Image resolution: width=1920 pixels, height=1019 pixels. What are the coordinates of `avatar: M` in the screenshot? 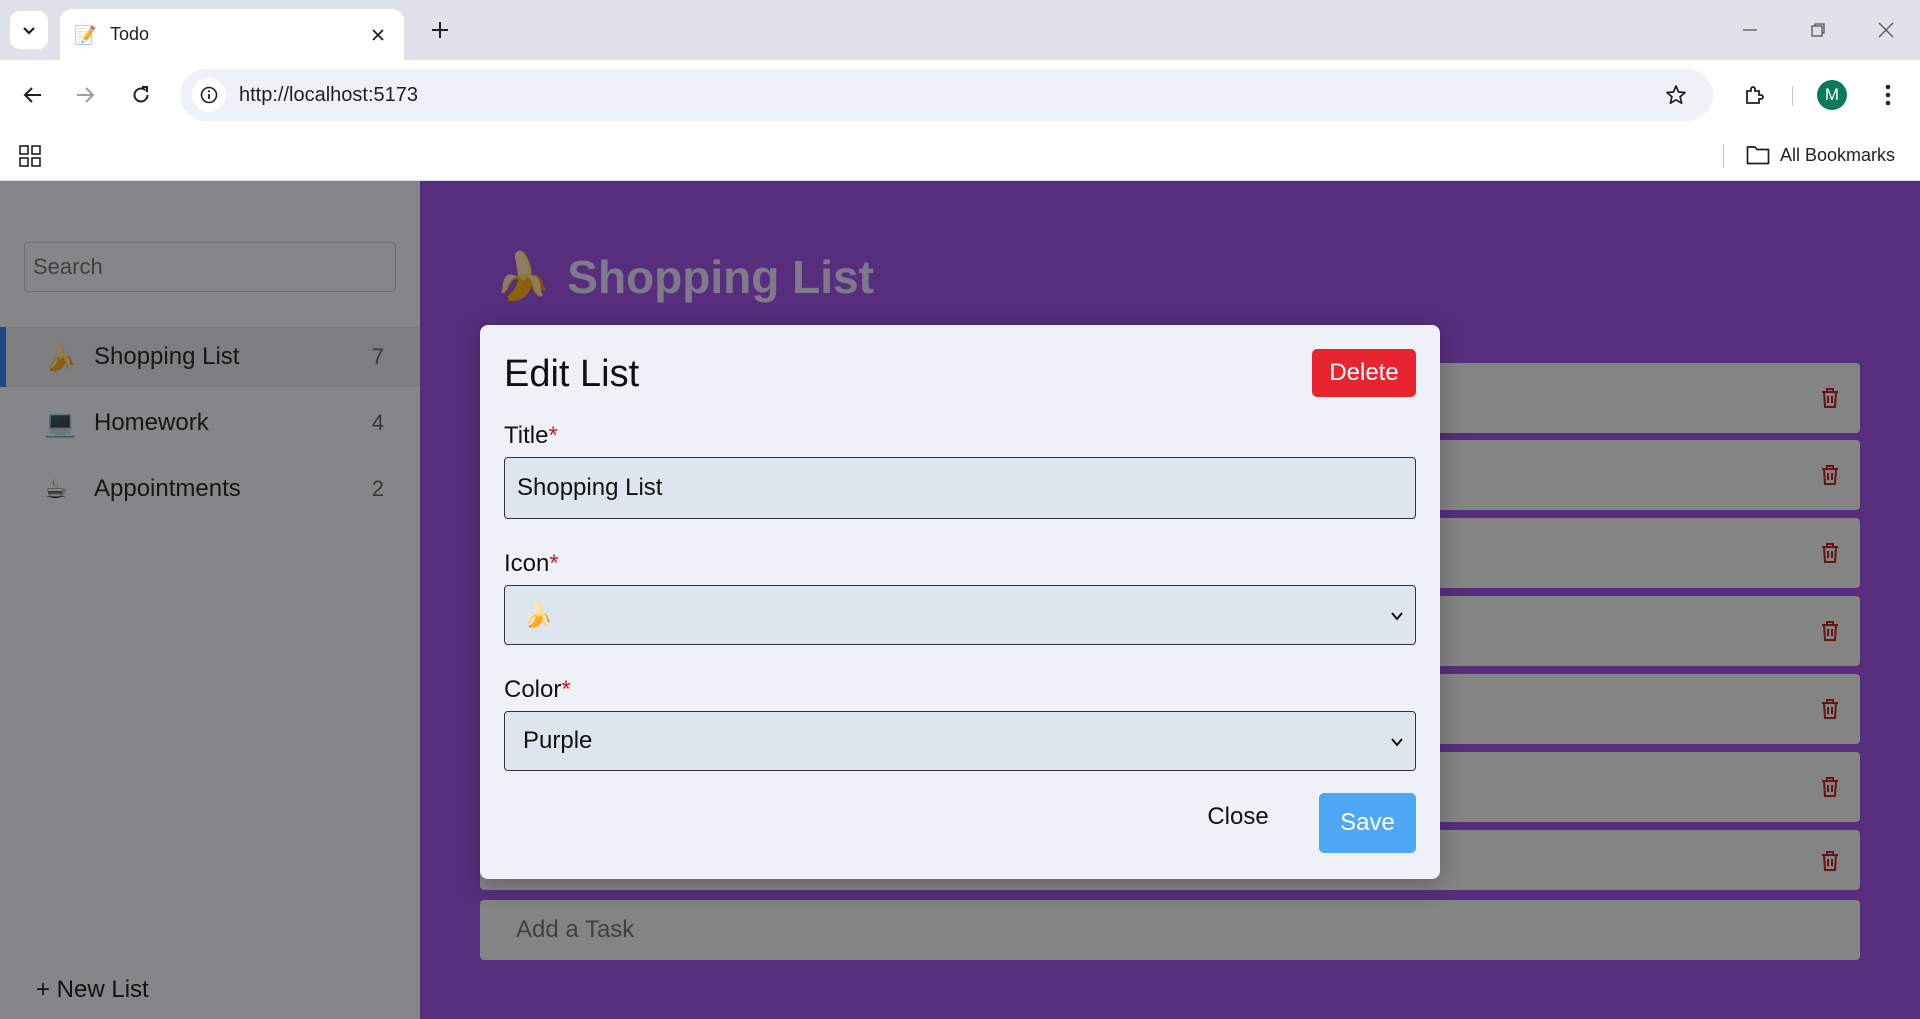 It's located at (1832, 95).